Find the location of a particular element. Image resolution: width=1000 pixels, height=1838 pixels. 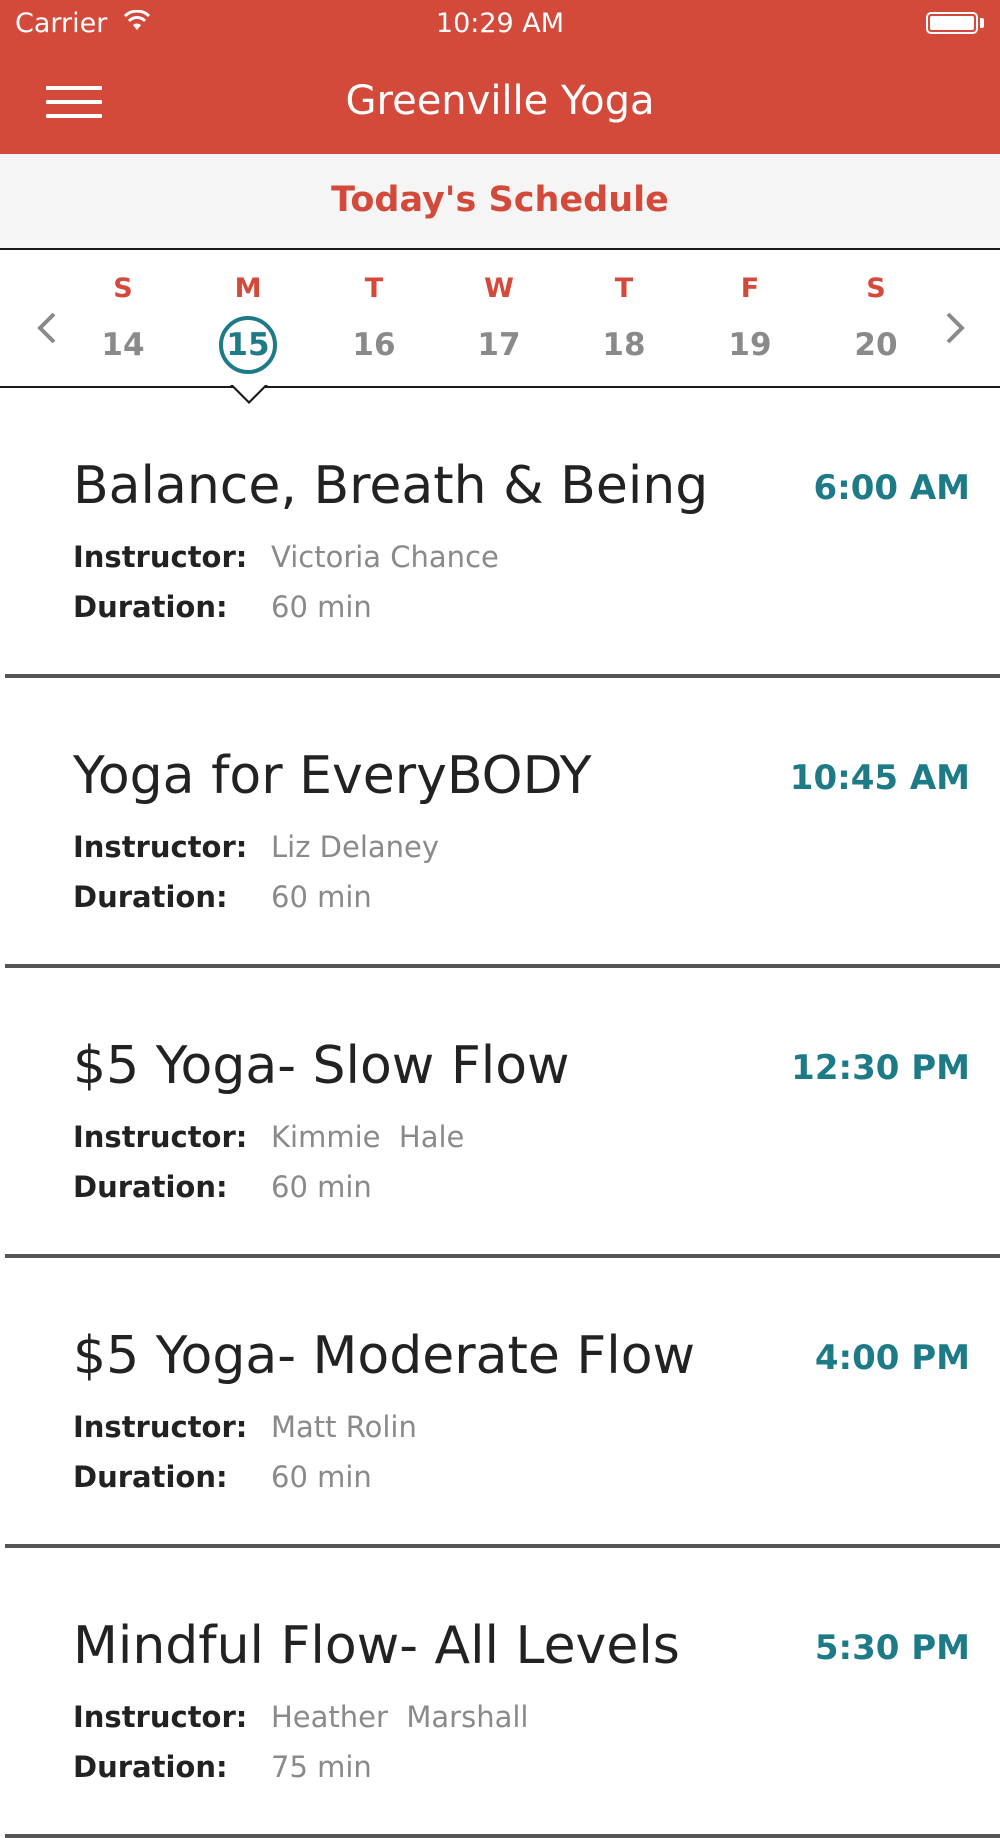

day-letter: F is located at coordinates (750, 288).